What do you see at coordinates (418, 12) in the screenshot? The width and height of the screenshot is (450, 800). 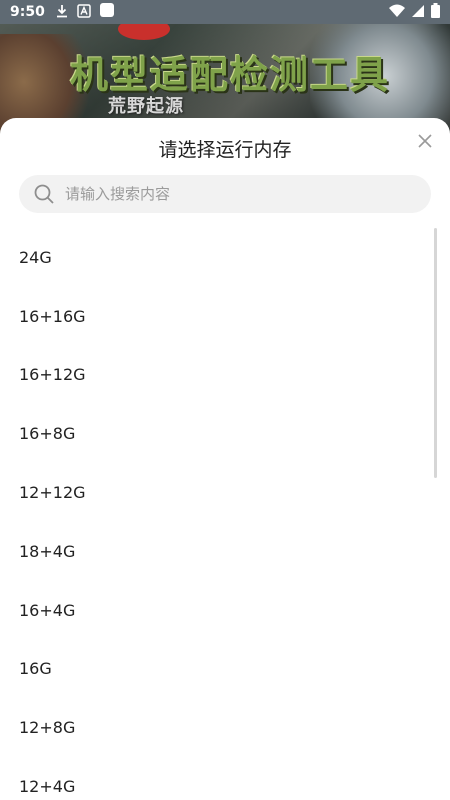 I see `signal-icon` at bounding box center [418, 12].